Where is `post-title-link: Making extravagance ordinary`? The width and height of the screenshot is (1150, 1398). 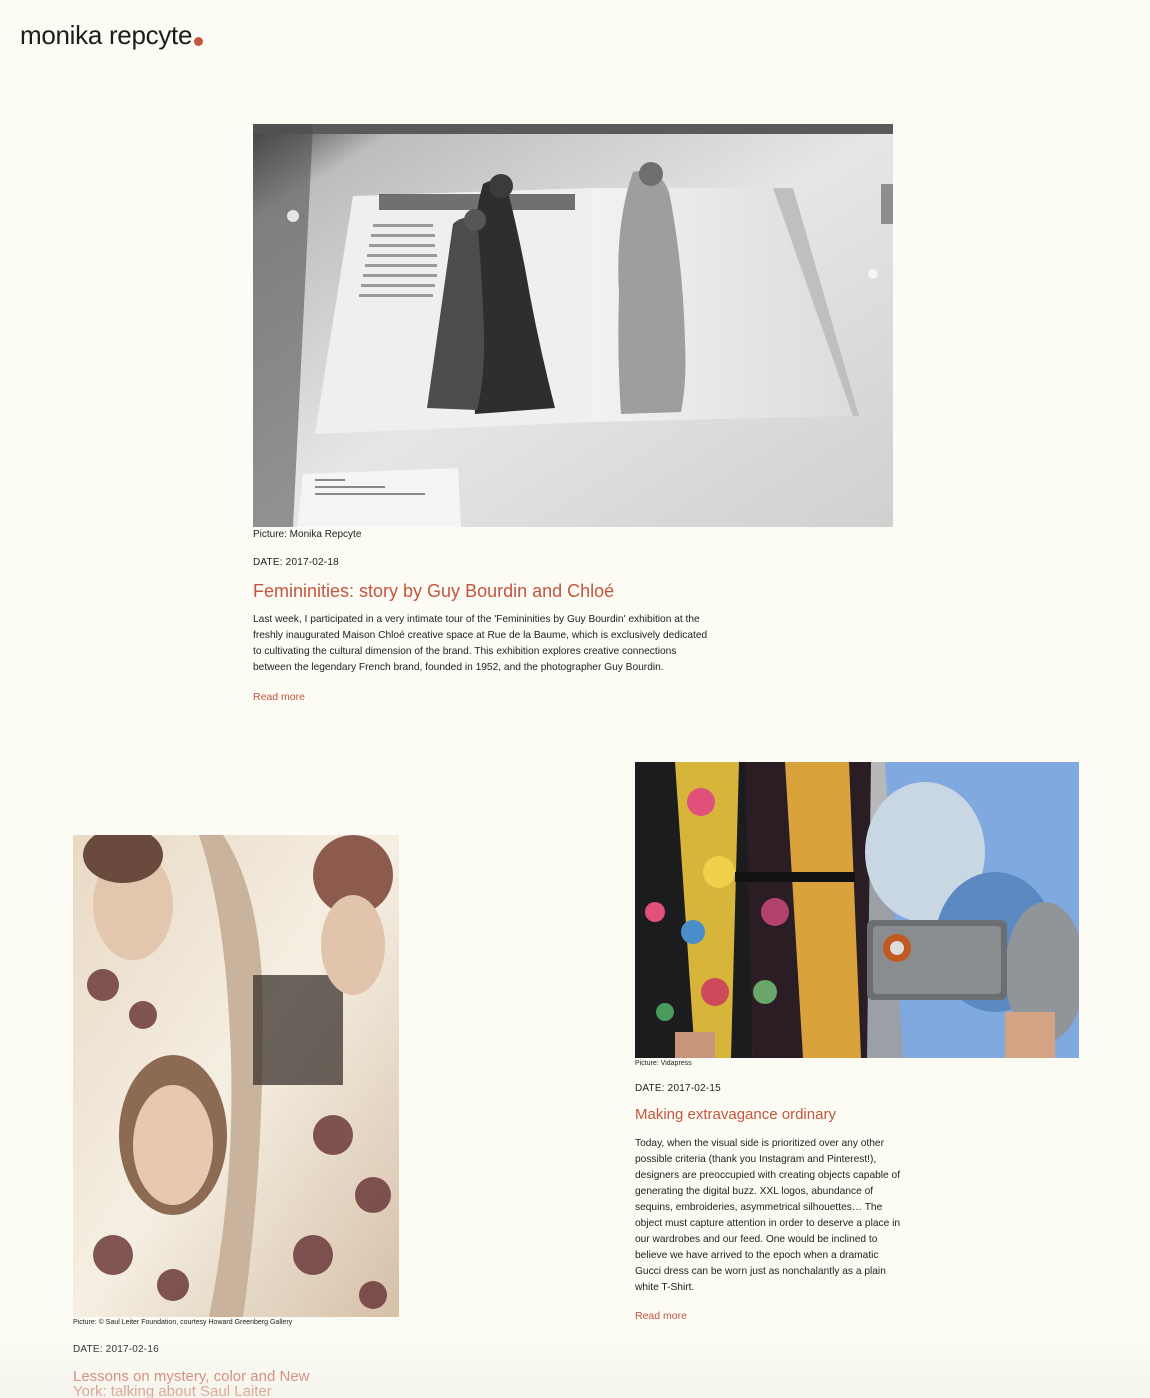 post-title-link: Making extravagance ordinary is located at coordinates (857, 1114).